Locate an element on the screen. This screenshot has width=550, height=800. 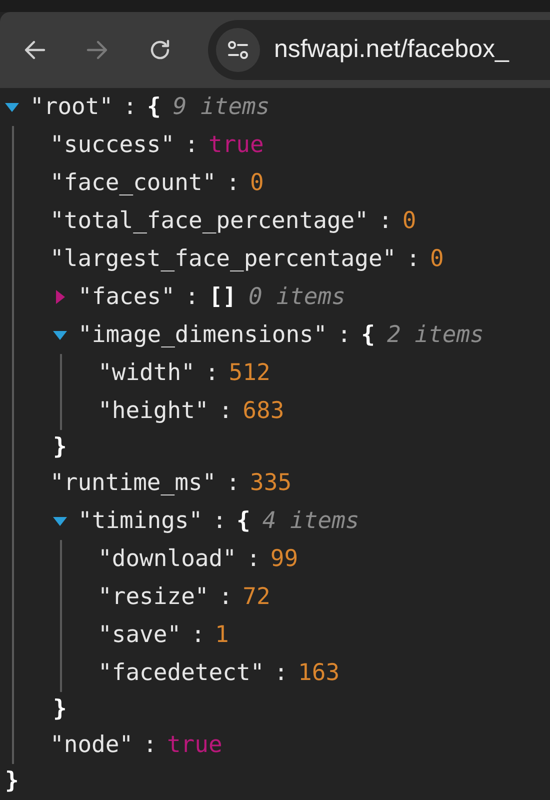
json-value: 99 is located at coordinates (284, 559).